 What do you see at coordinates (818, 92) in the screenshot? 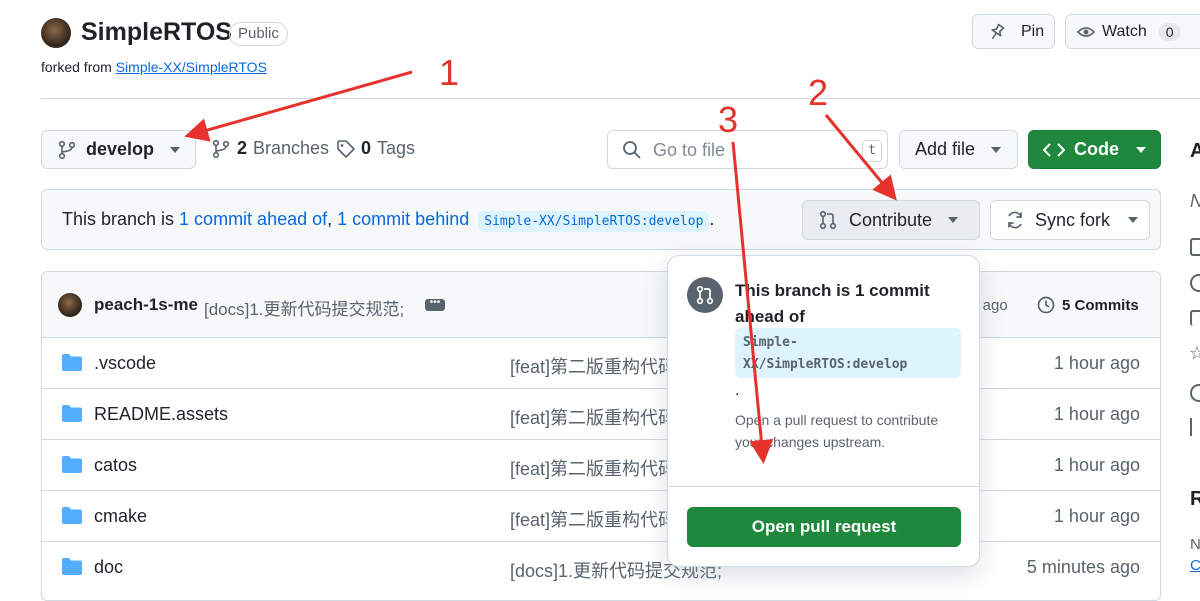
I see `annotation-number-2: 2` at bounding box center [818, 92].